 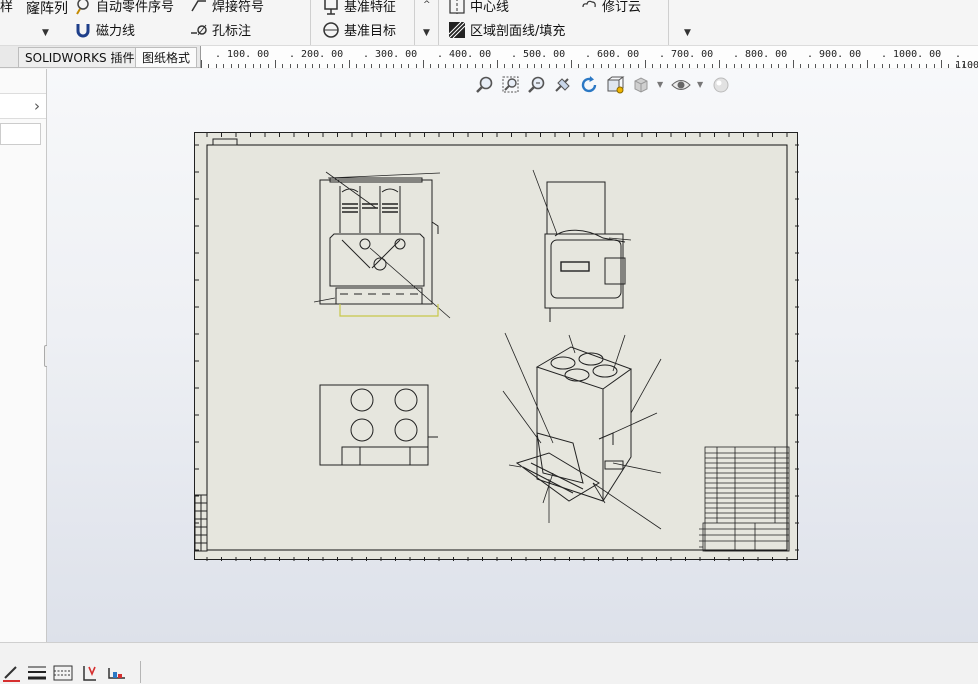 What do you see at coordinates (116, 31) in the screenshot?
I see `magnet-line-label: 磁力线` at bounding box center [116, 31].